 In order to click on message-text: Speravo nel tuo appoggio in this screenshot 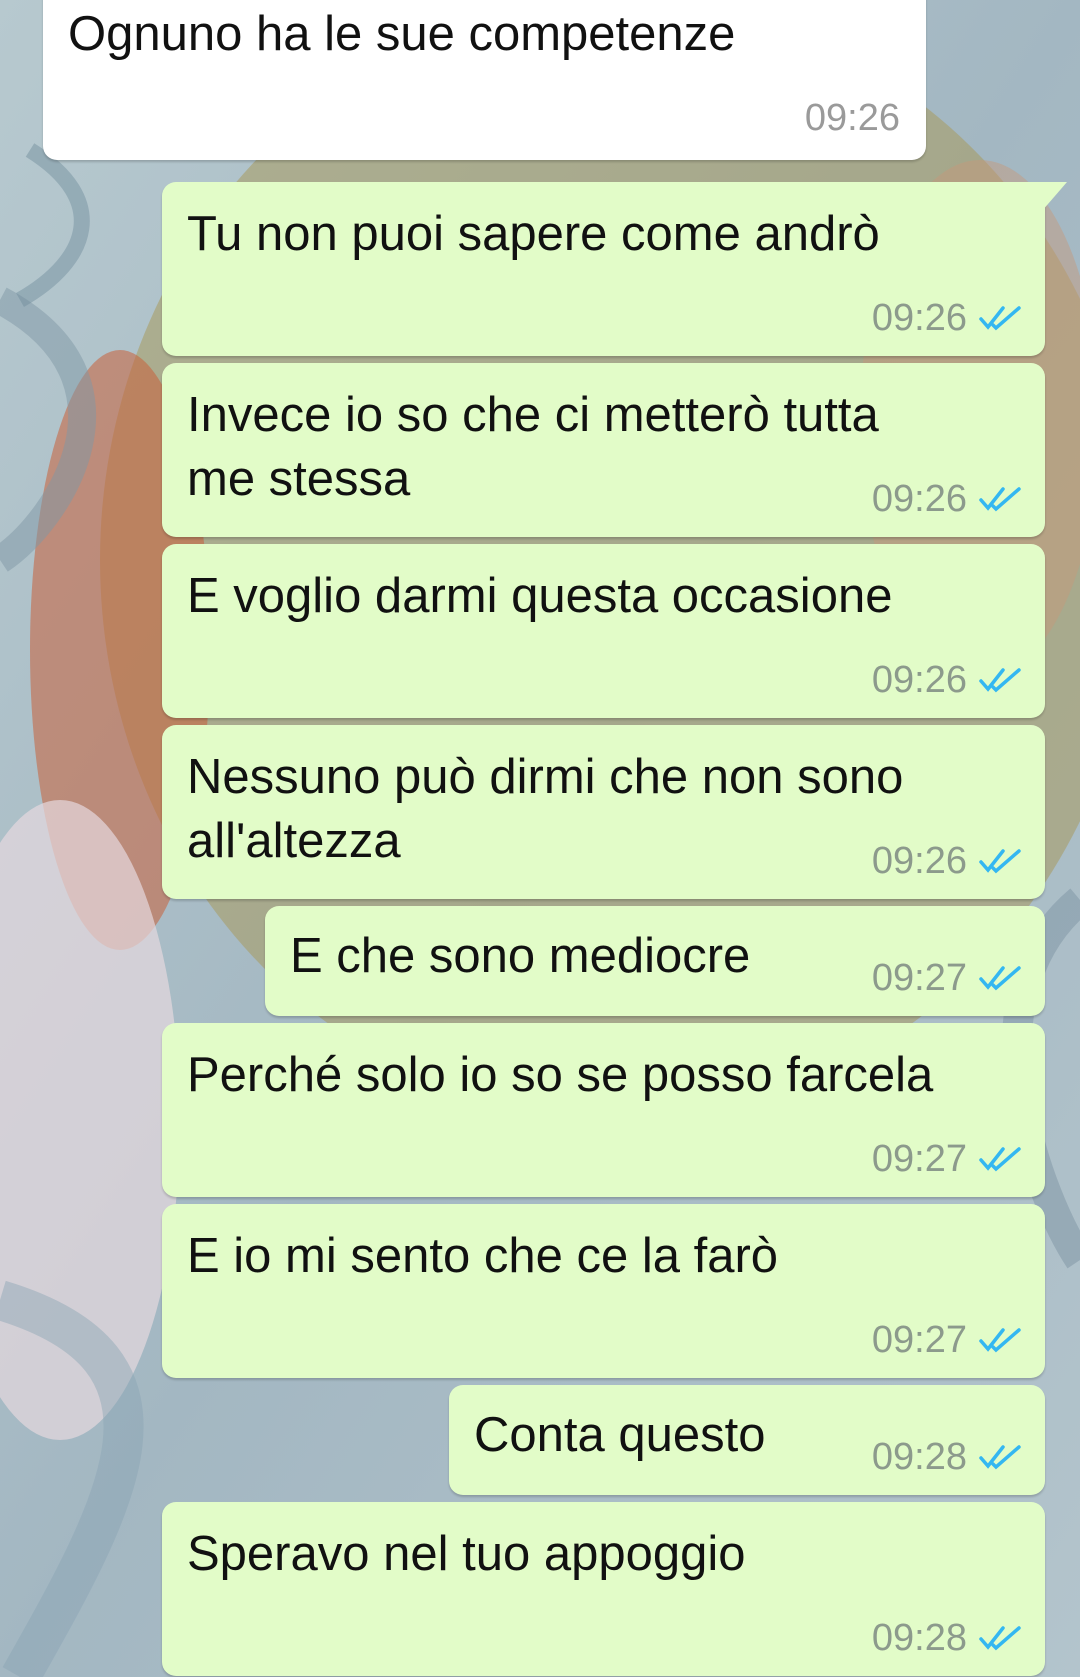, I will do `click(466, 1554)`.